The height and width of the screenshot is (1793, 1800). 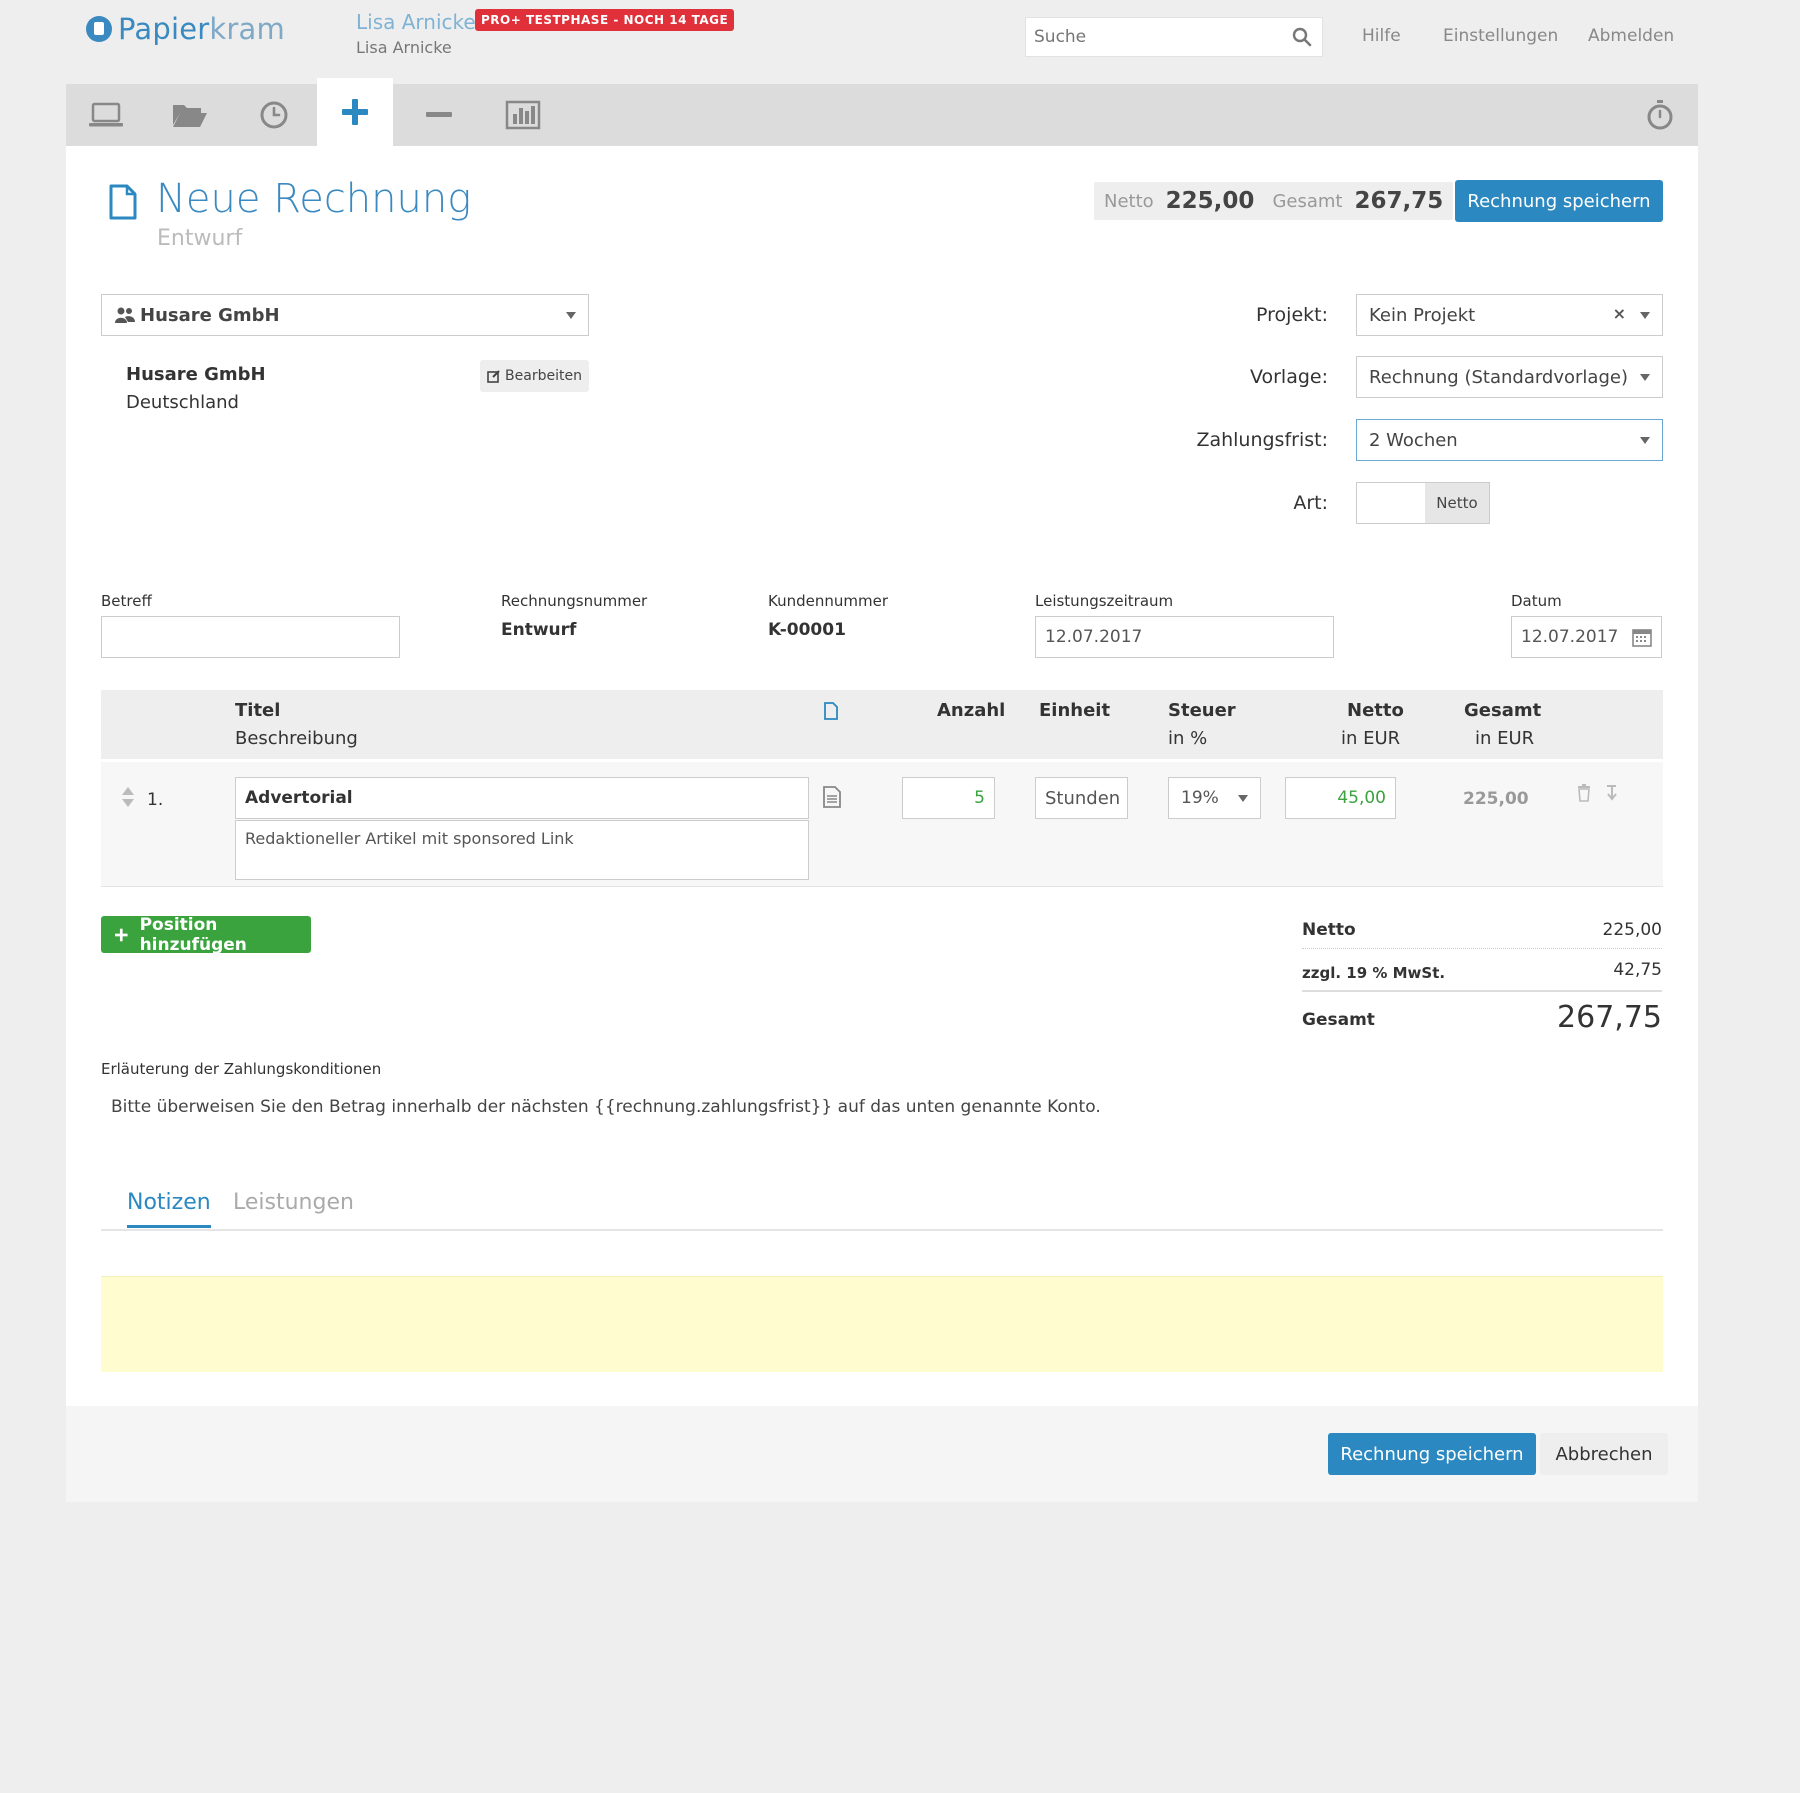 I want to click on clock-icon, so click(x=274, y=115).